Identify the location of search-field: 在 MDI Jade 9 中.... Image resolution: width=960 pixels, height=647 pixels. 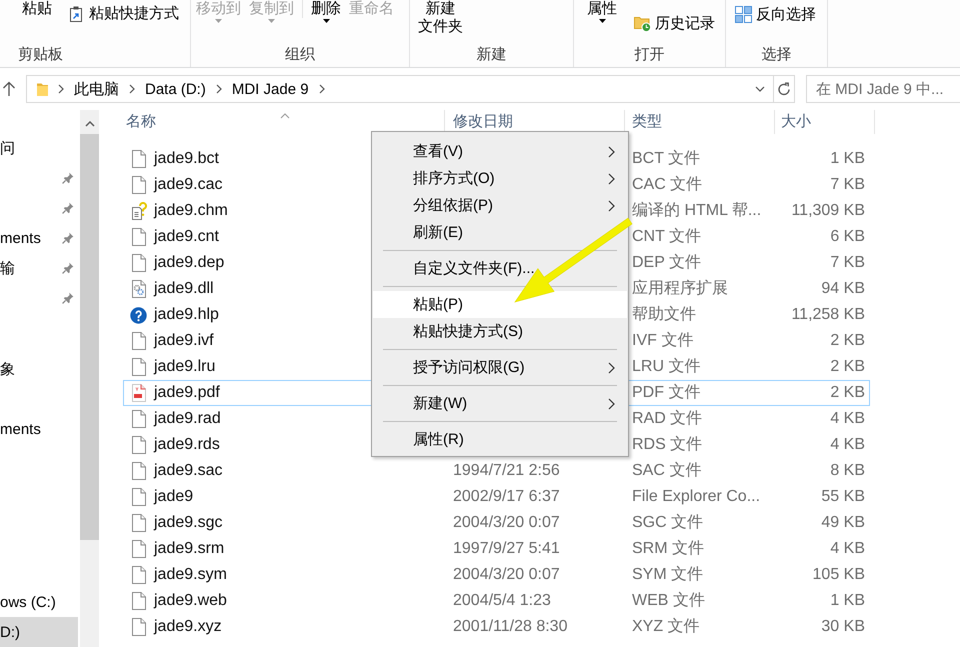
(883, 89).